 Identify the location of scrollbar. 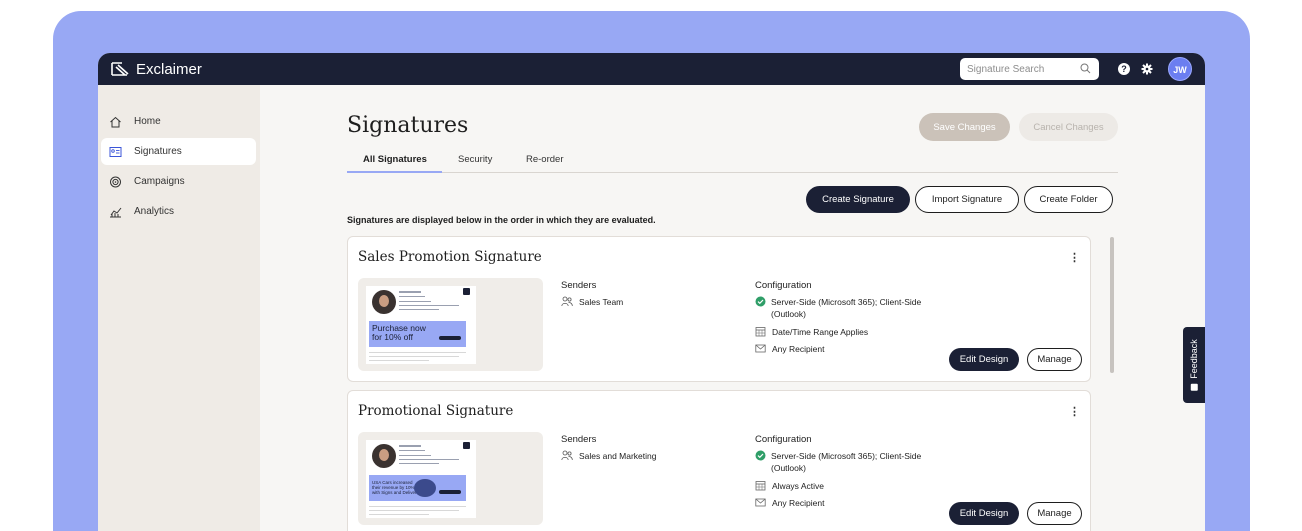
(1112, 305).